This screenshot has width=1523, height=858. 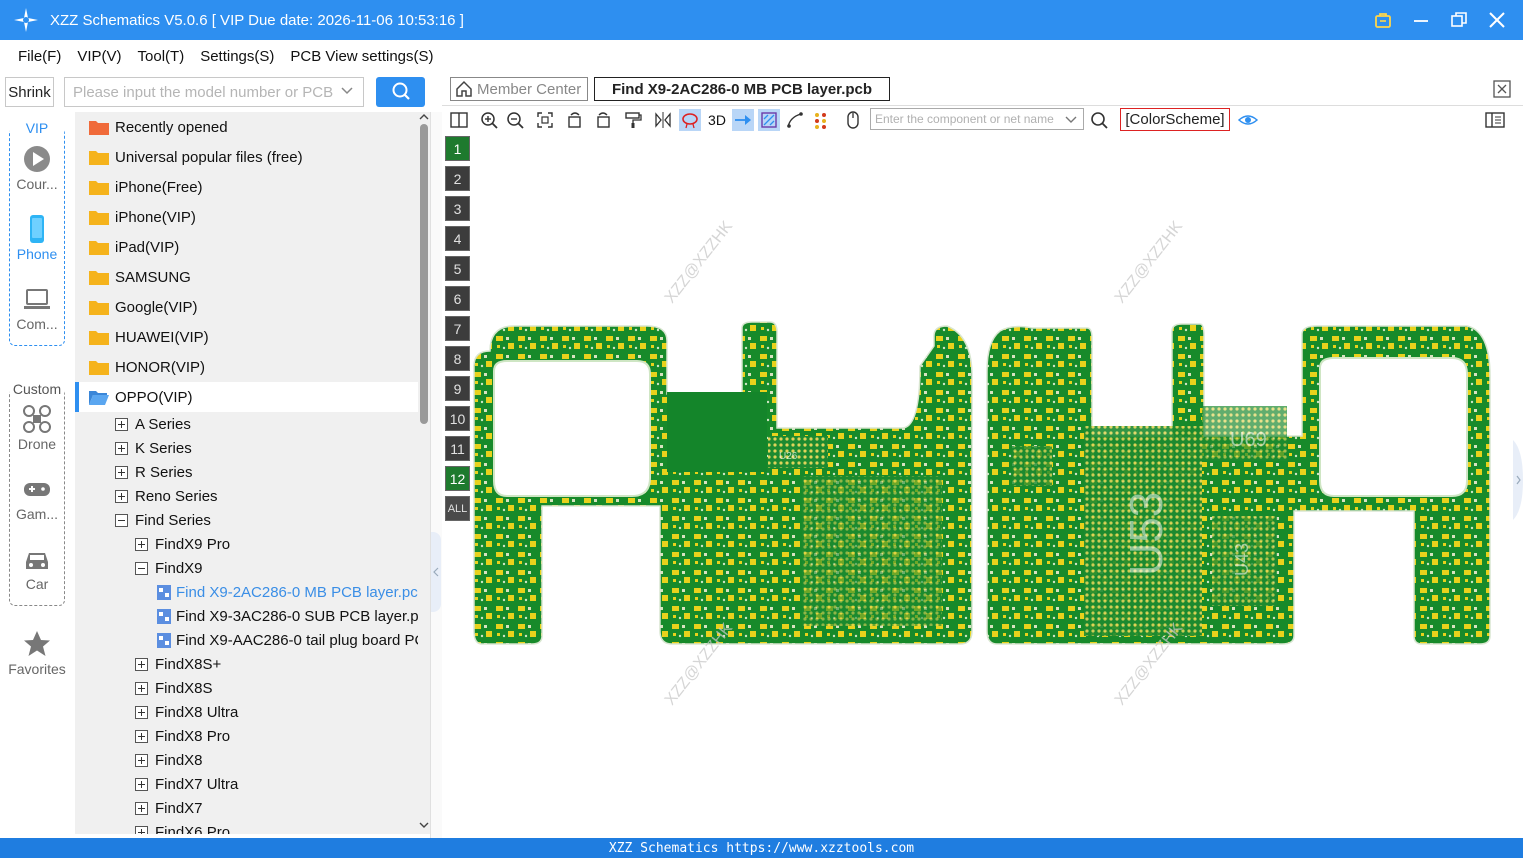 I want to click on menu-tool: Tool(T), so click(x=161, y=56).